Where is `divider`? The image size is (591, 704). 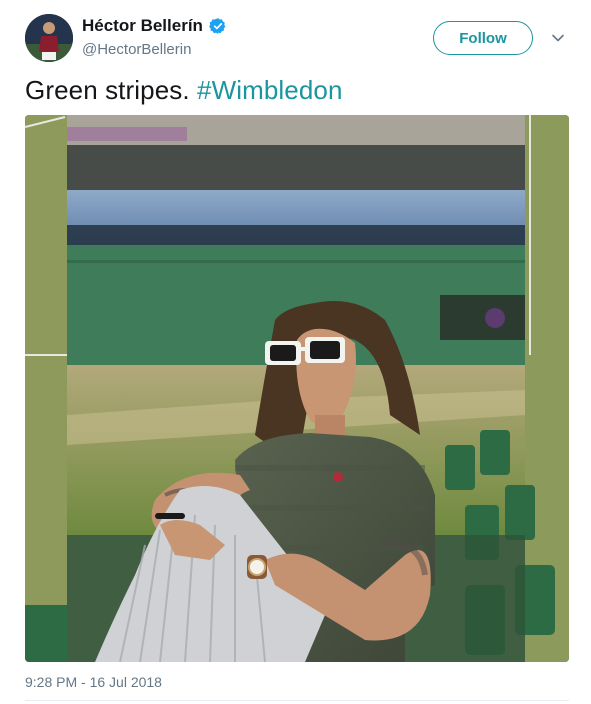 divider is located at coordinates (297, 700).